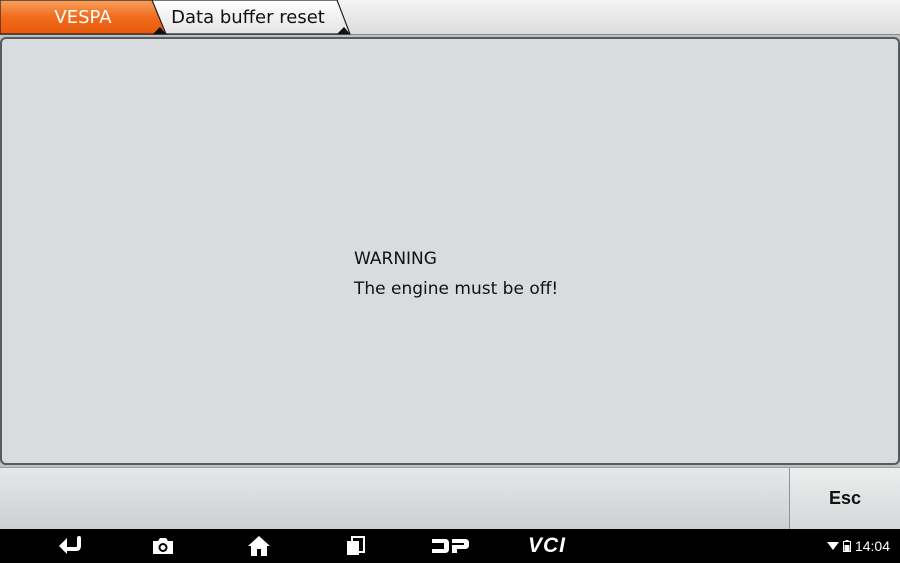 This screenshot has width=900, height=563. I want to click on dp-button, so click(450, 546).